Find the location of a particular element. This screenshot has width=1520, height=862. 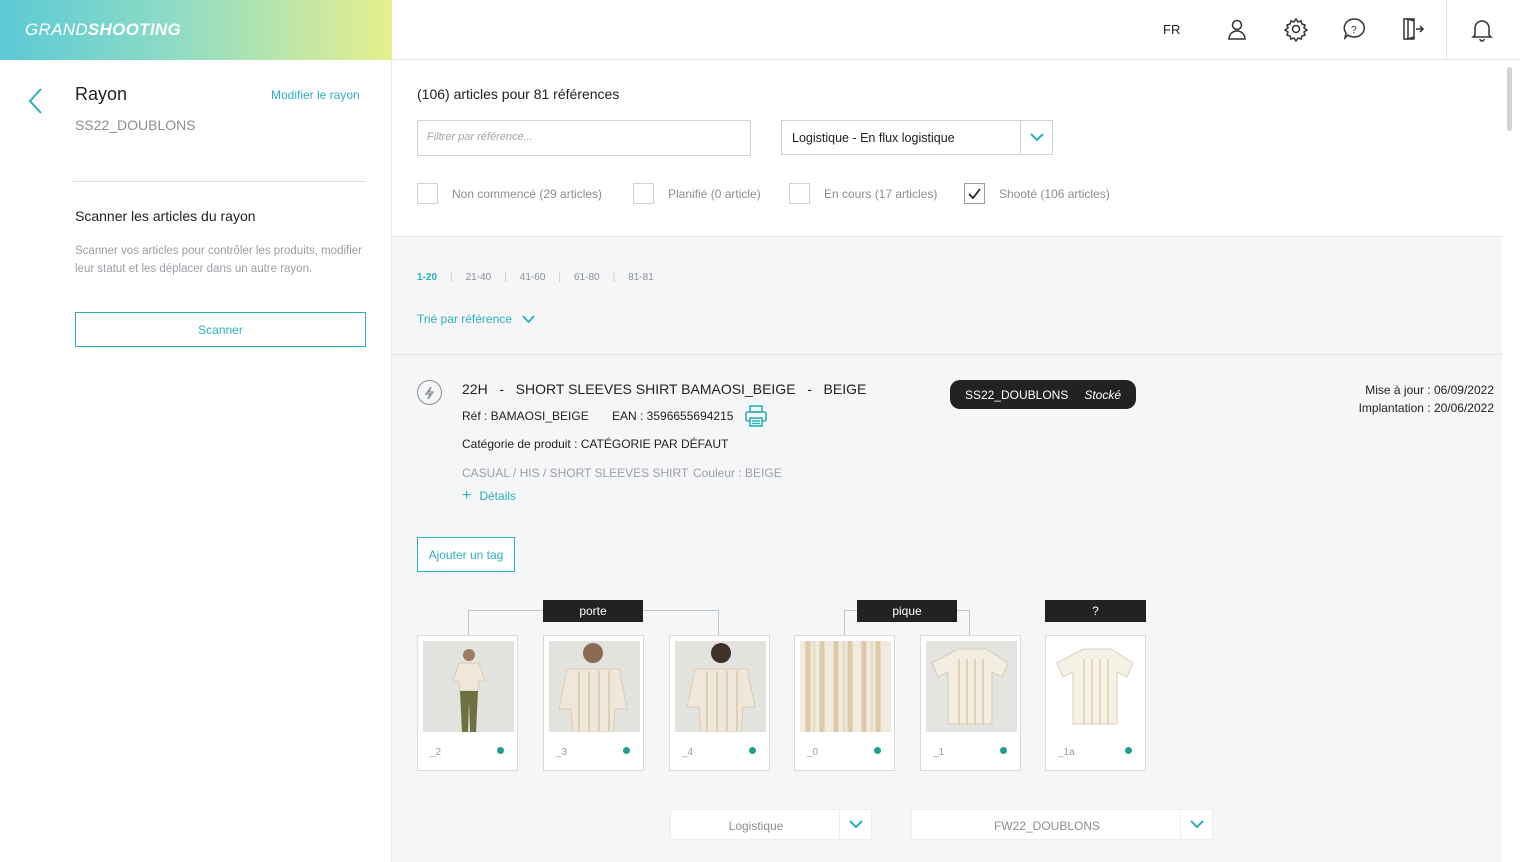

rayon-code: SS22_DOUBLONS is located at coordinates (135, 125).